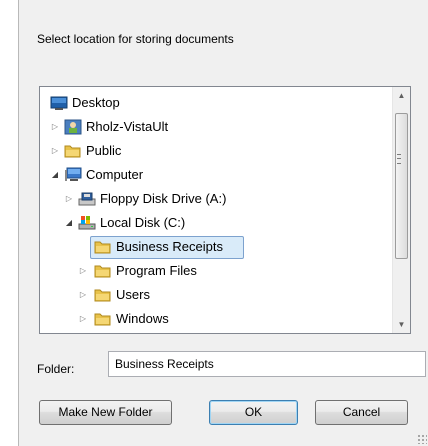 Image resolution: width=428 pixels, height=446 pixels. What do you see at coordinates (56, 369) in the screenshot?
I see `folder-label: Folder:` at bounding box center [56, 369].